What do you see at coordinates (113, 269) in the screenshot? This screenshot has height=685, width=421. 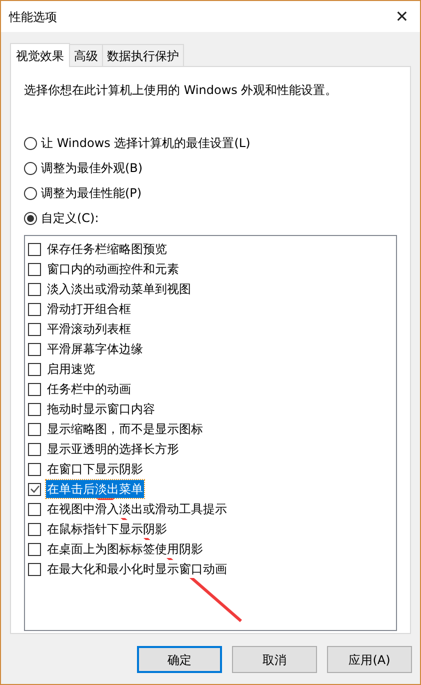 I see `effect-label: 窗口内的动画控件和元素` at bounding box center [113, 269].